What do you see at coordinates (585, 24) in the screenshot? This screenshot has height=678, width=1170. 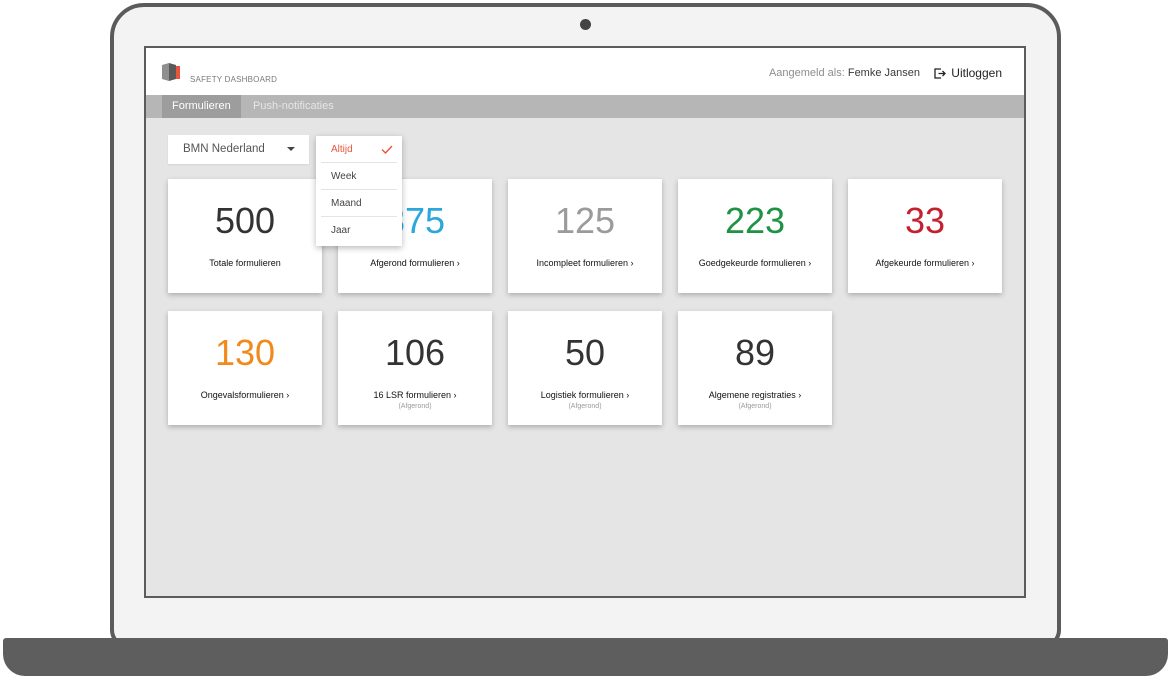 I see `laptop-camera` at bounding box center [585, 24].